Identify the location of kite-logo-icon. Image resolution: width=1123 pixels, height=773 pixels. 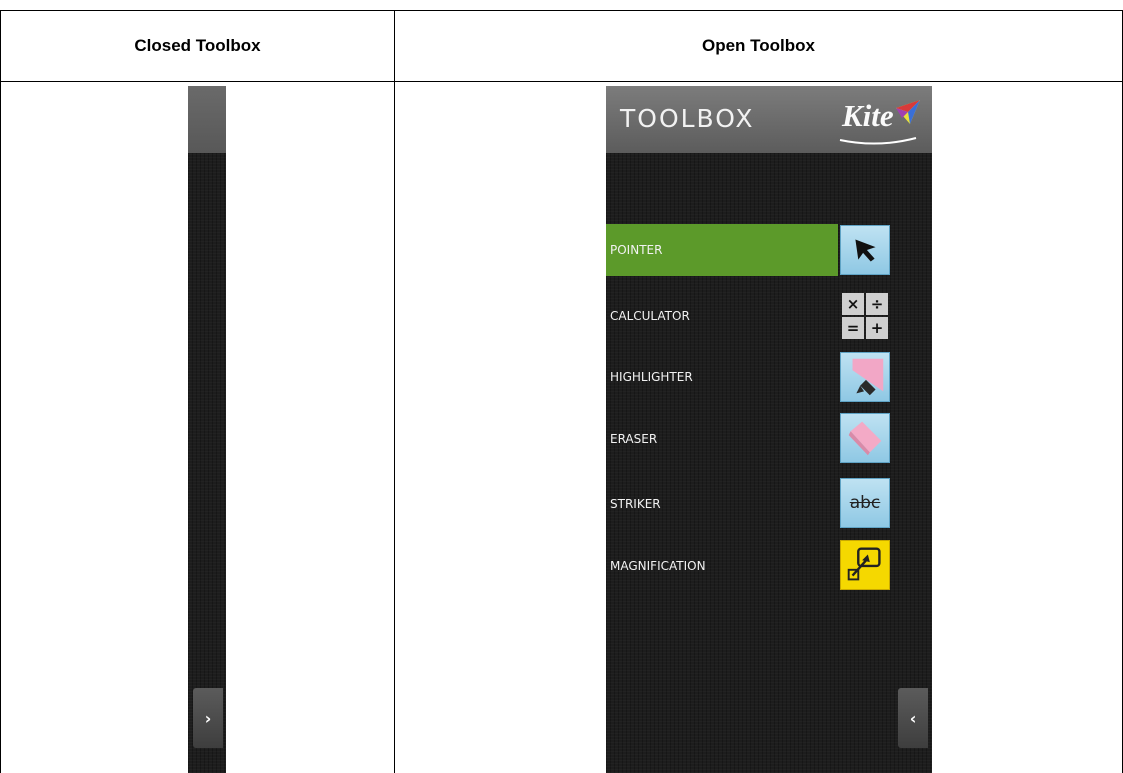
(908, 112).